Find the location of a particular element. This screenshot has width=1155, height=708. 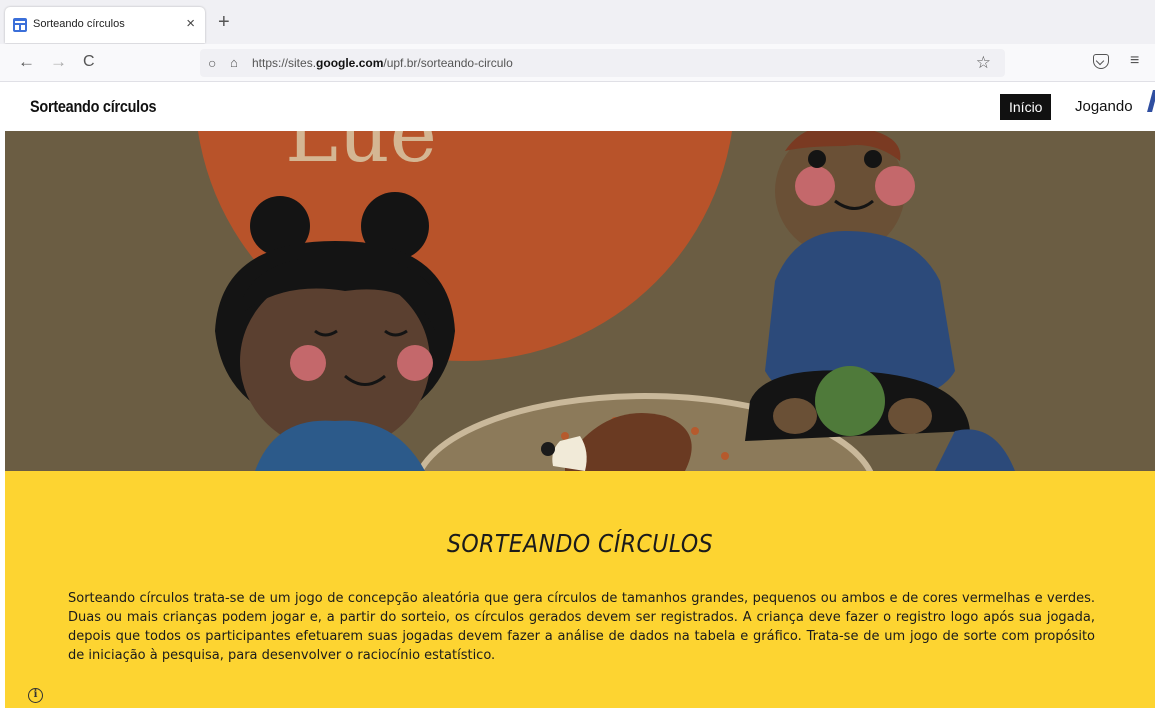

bookmark-star-icon: ☆ is located at coordinates (983, 63).